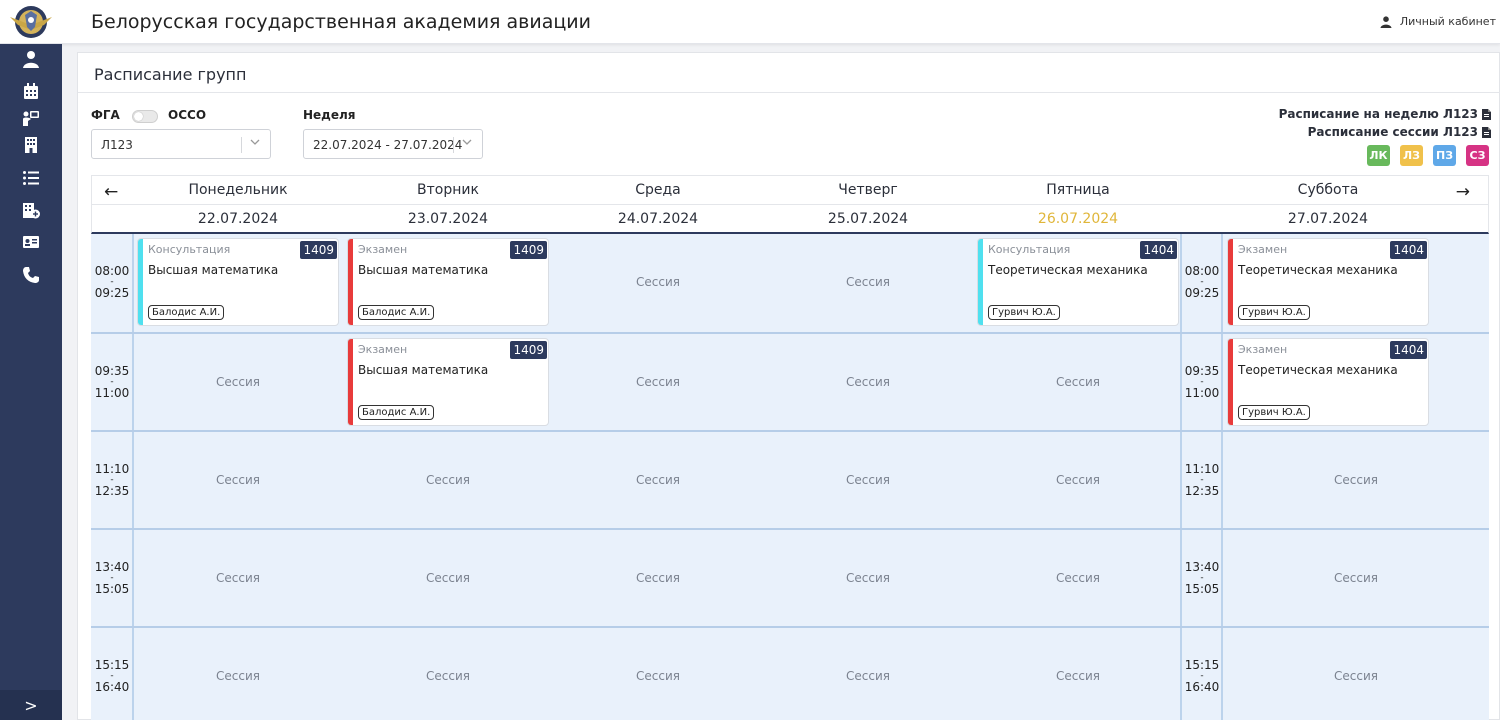  Describe the element at coordinates (181, 144) in the screenshot. I see `group-select: Л123` at that location.